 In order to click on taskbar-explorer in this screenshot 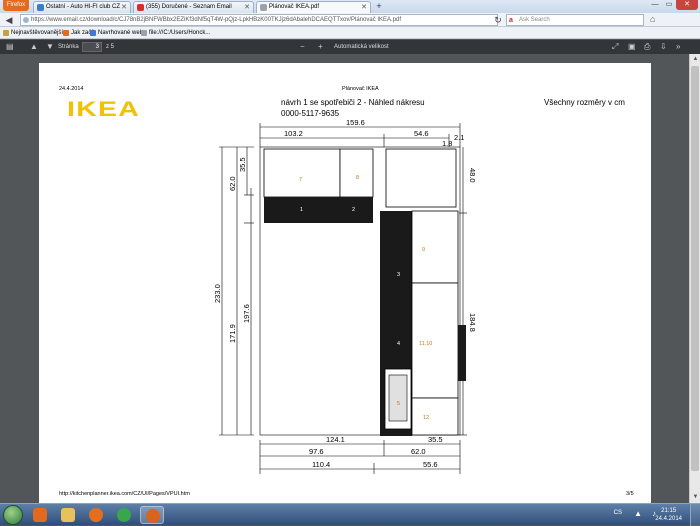, I will do `click(68, 515)`.